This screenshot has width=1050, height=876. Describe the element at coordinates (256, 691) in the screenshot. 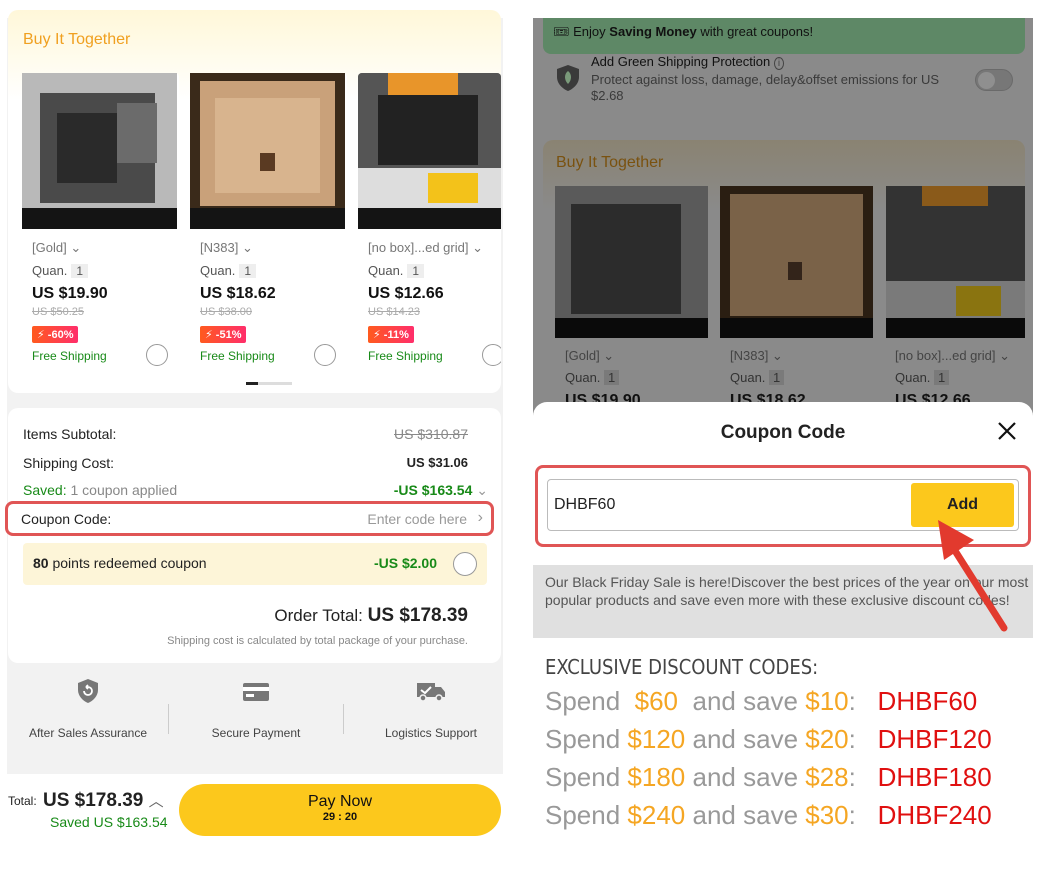

I see `credit-card-icon` at that location.